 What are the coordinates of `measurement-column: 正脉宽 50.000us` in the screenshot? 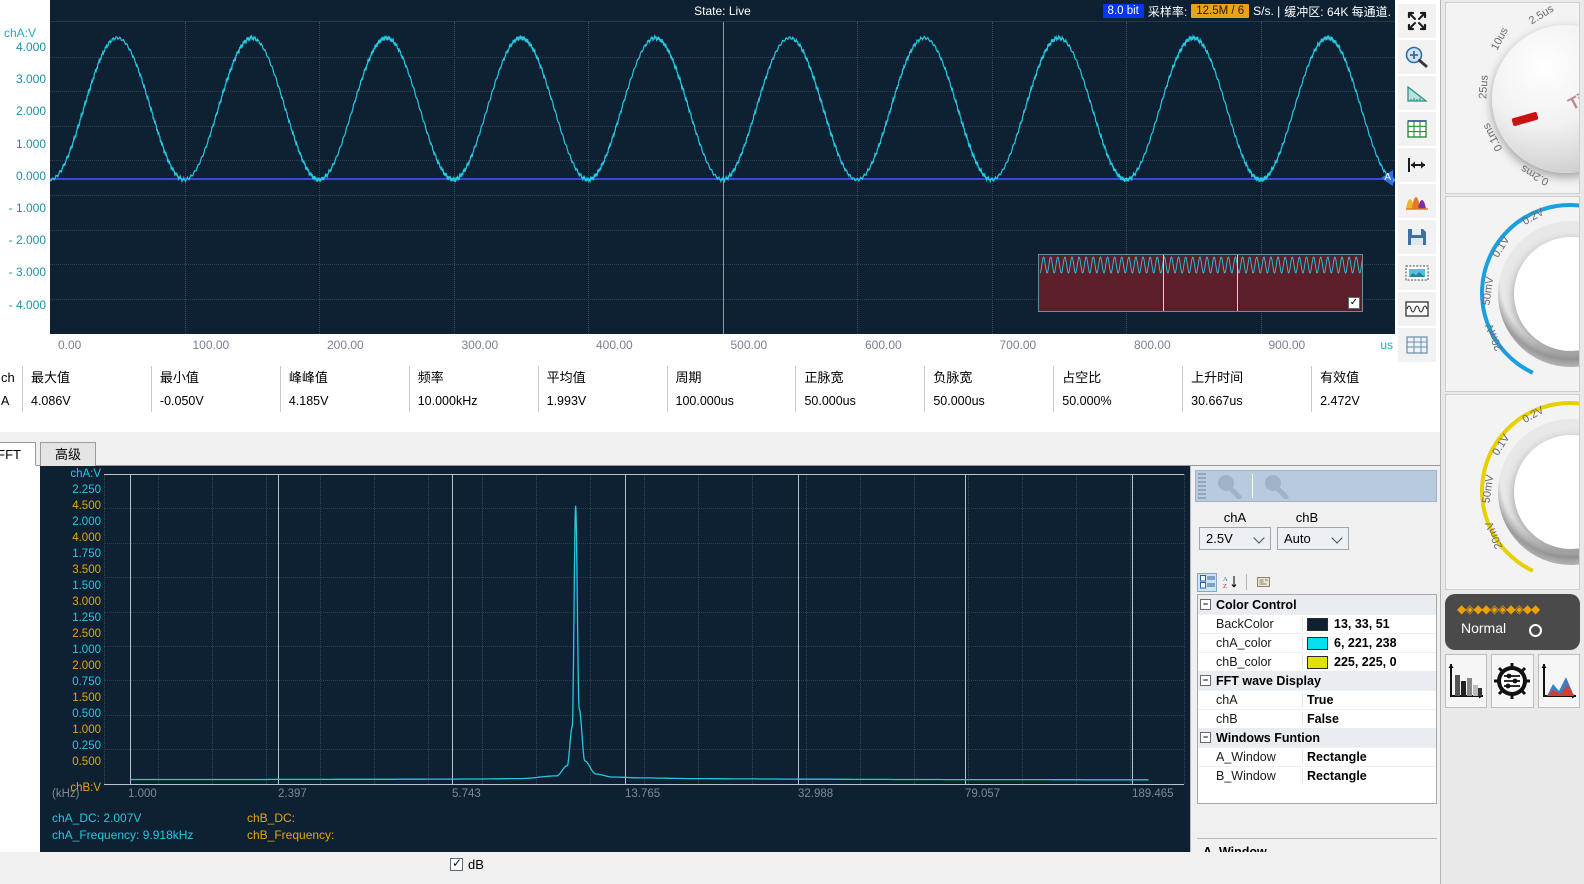 It's located at (859, 389).